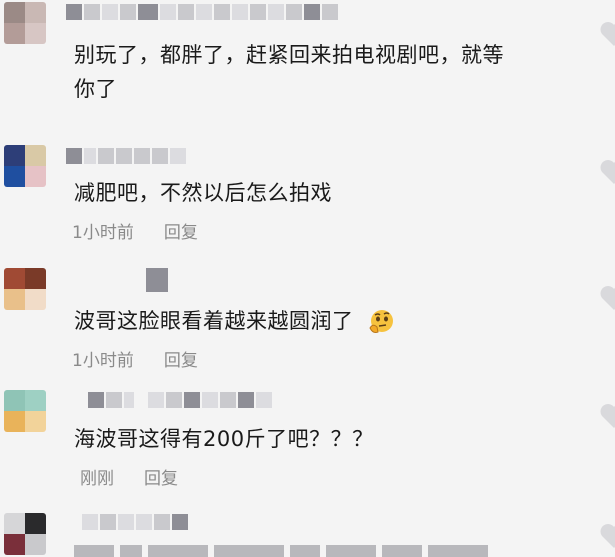 The width and height of the screenshot is (615, 557). I want to click on comment-text: 减肥吧，不然以后怎么拍戏, so click(203, 193).